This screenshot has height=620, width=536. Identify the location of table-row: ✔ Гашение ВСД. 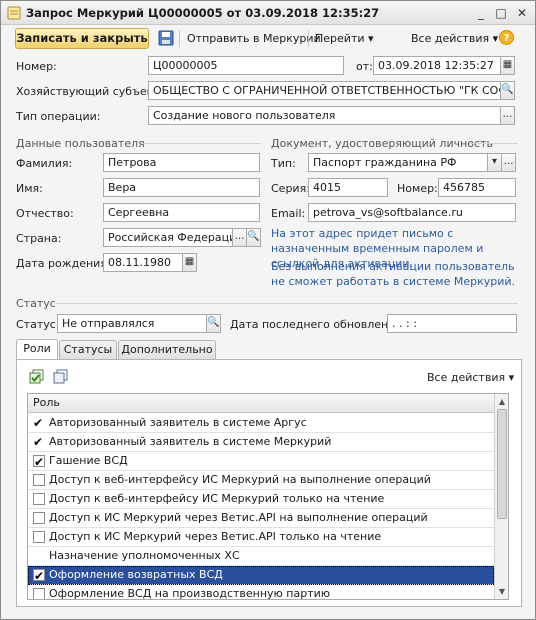
(261, 461).